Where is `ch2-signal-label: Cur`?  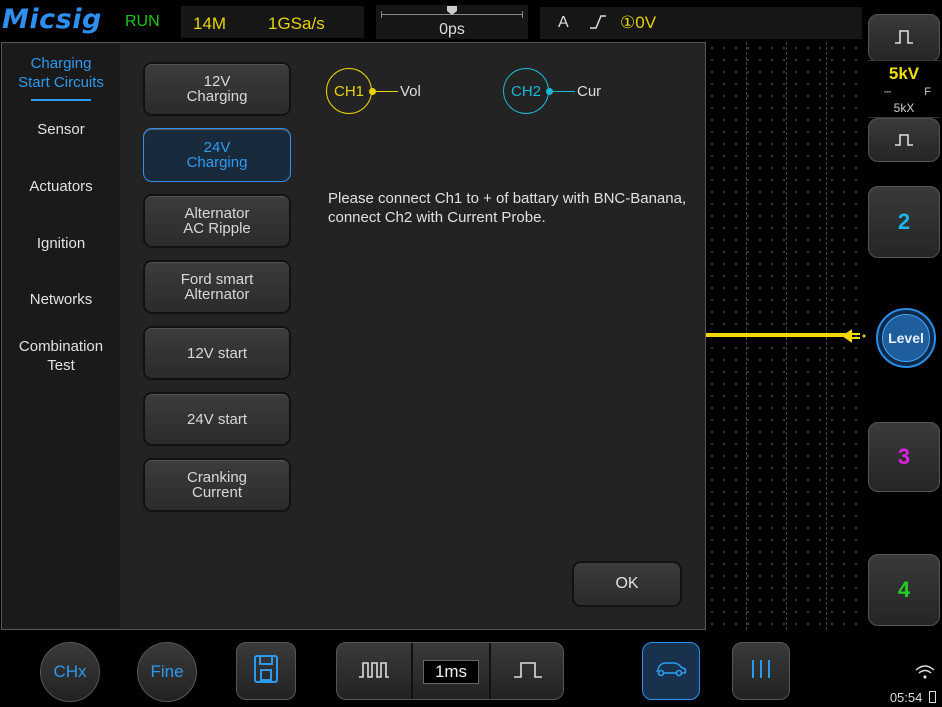 ch2-signal-label: Cur is located at coordinates (589, 91).